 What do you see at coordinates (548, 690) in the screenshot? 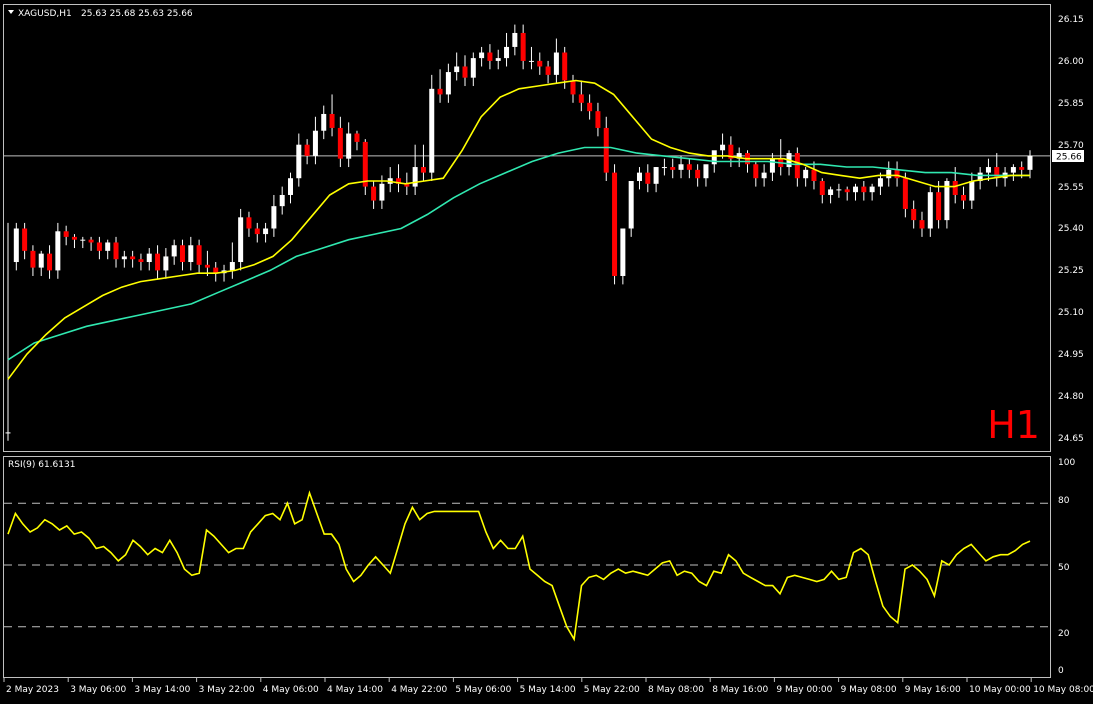
I see `time-tick-label: 5 May 14:00` at bounding box center [548, 690].